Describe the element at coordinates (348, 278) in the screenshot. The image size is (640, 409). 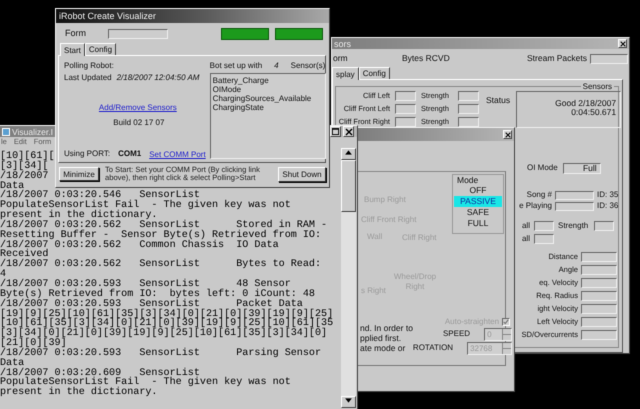
I see `scrollbar` at that location.